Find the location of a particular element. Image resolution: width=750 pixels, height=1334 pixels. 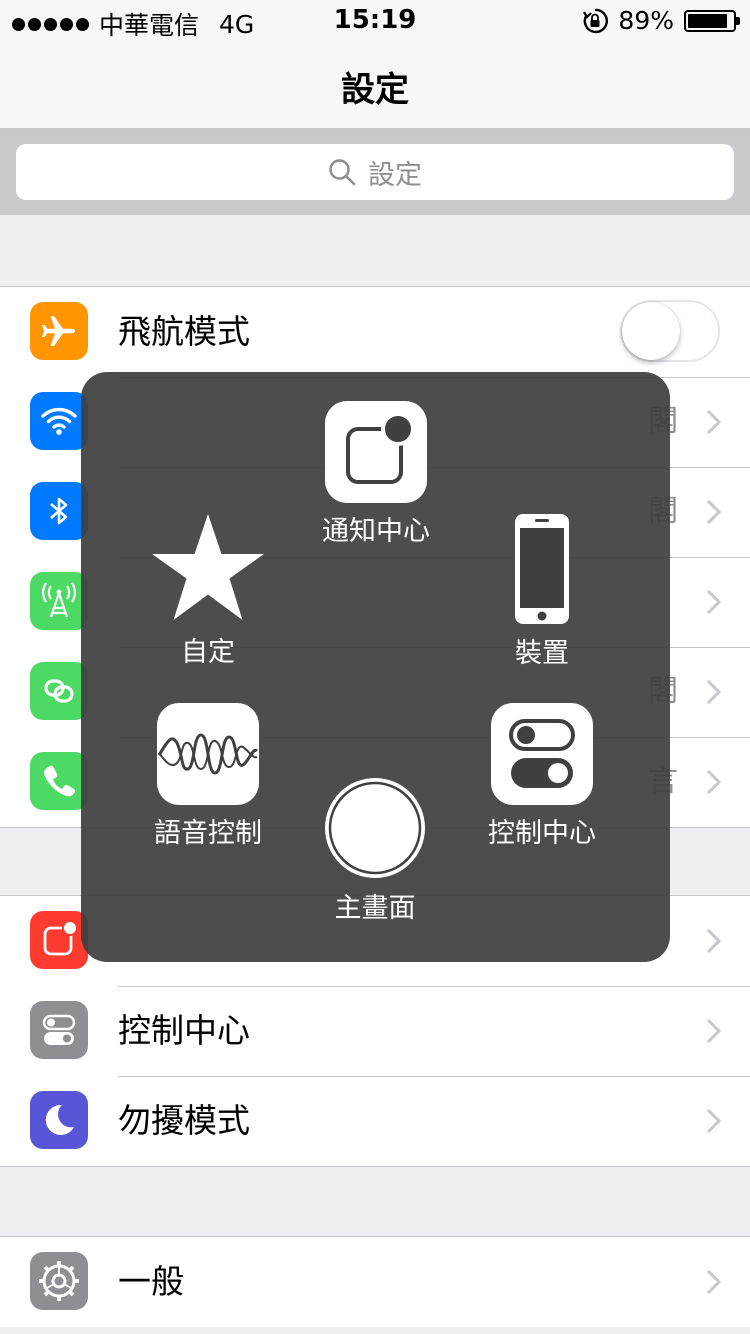

wifi-icon is located at coordinates (59, 421).